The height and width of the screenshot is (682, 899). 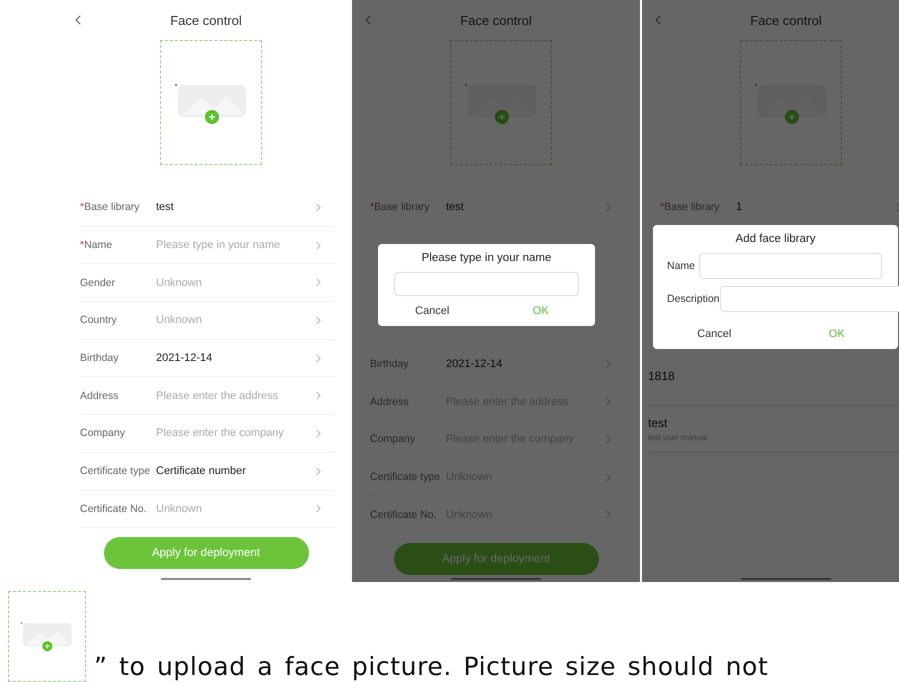 What do you see at coordinates (431, 667) in the screenshot?
I see `caption-text: ” to upload a face picture. Picture size should not` at bounding box center [431, 667].